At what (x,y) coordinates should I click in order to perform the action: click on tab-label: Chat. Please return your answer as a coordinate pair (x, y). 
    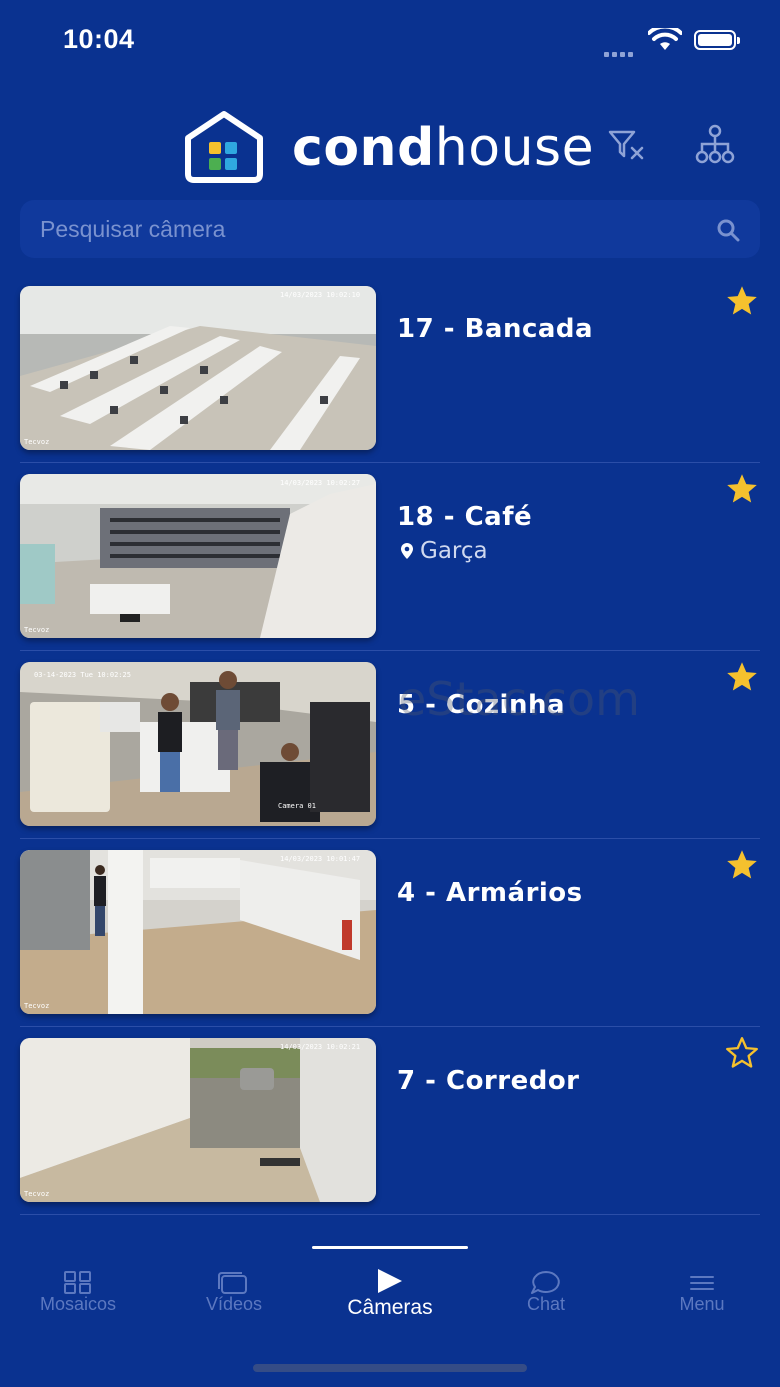
    Looking at the image, I should click on (546, 1304).